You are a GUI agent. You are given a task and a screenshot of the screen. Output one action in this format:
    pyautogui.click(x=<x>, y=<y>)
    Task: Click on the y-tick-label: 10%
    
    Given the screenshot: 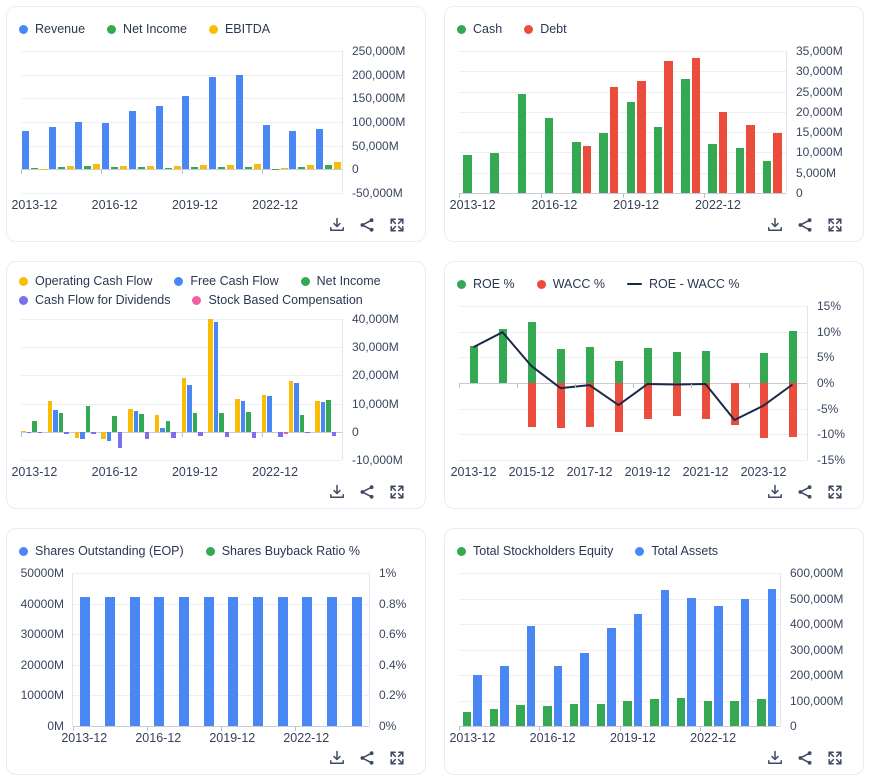 What is the action you would take?
    pyautogui.click(x=829, y=332)
    